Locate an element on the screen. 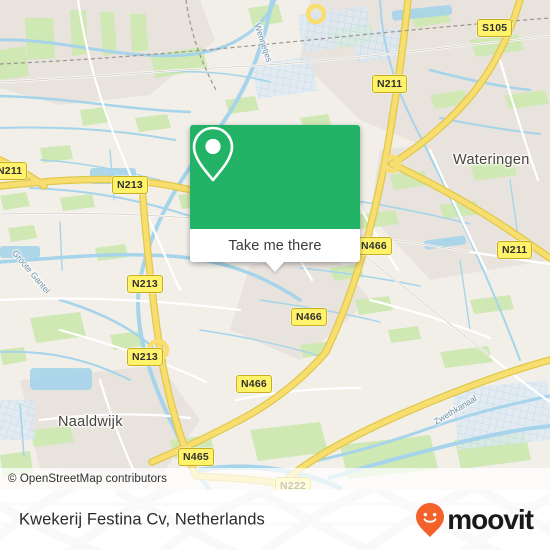  moovit-pin-smiley-icon is located at coordinates (430, 520).